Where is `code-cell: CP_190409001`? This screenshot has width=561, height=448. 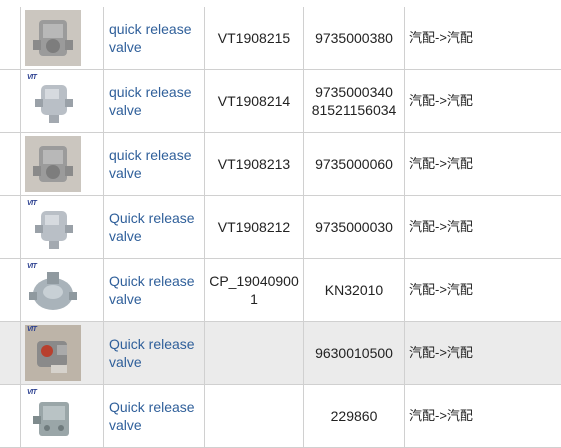
code-cell: CP_190409001 is located at coordinates (254, 290).